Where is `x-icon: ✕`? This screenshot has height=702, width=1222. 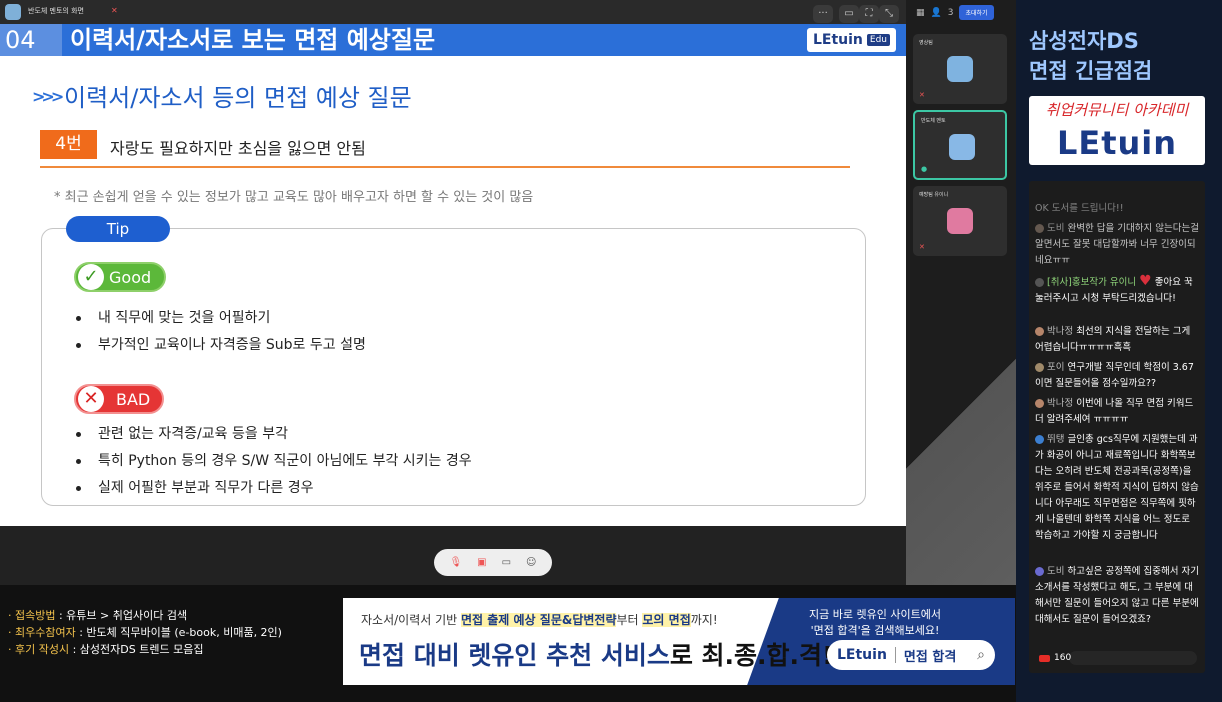 x-icon: ✕ is located at coordinates (91, 399).